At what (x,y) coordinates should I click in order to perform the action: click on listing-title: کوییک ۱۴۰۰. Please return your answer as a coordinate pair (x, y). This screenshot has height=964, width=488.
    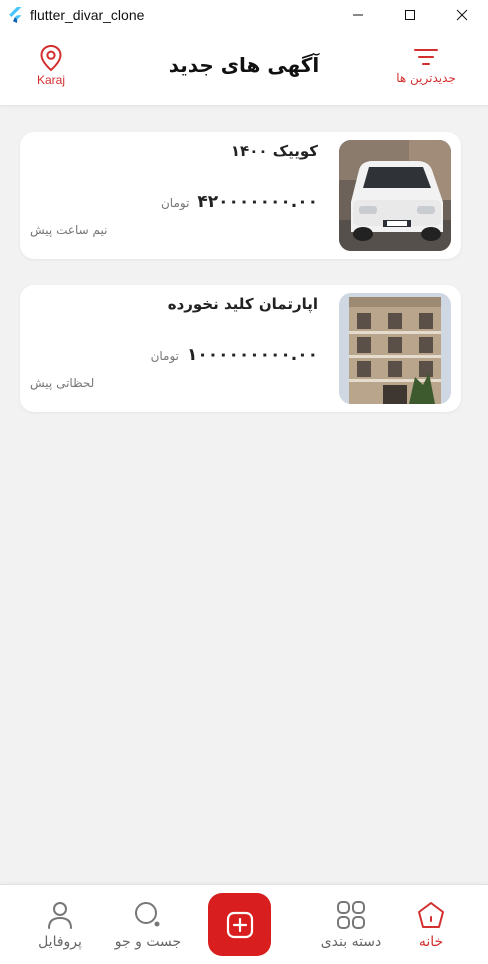
    Looking at the image, I should click on (274, 151).